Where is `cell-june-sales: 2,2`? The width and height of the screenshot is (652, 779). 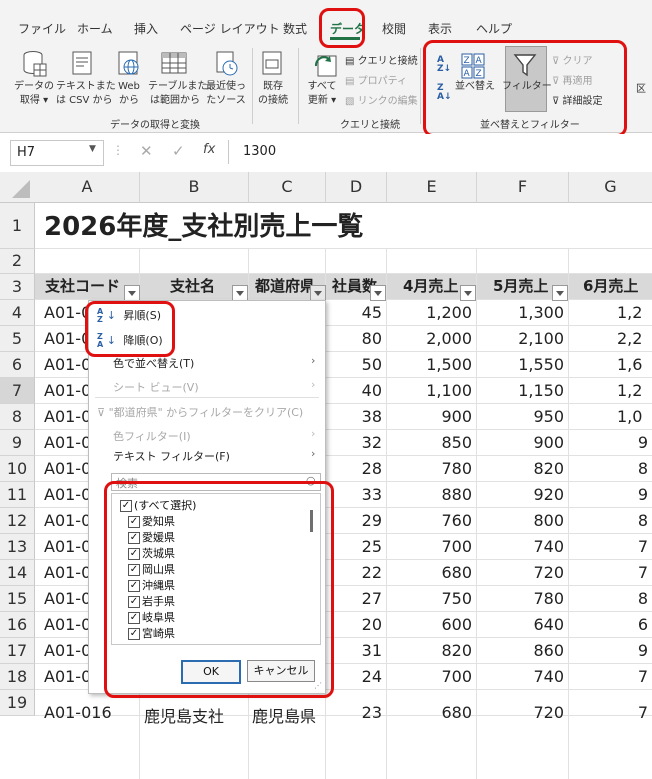 cell-june-sales: 2,2 is located at coordinates (610, 338).